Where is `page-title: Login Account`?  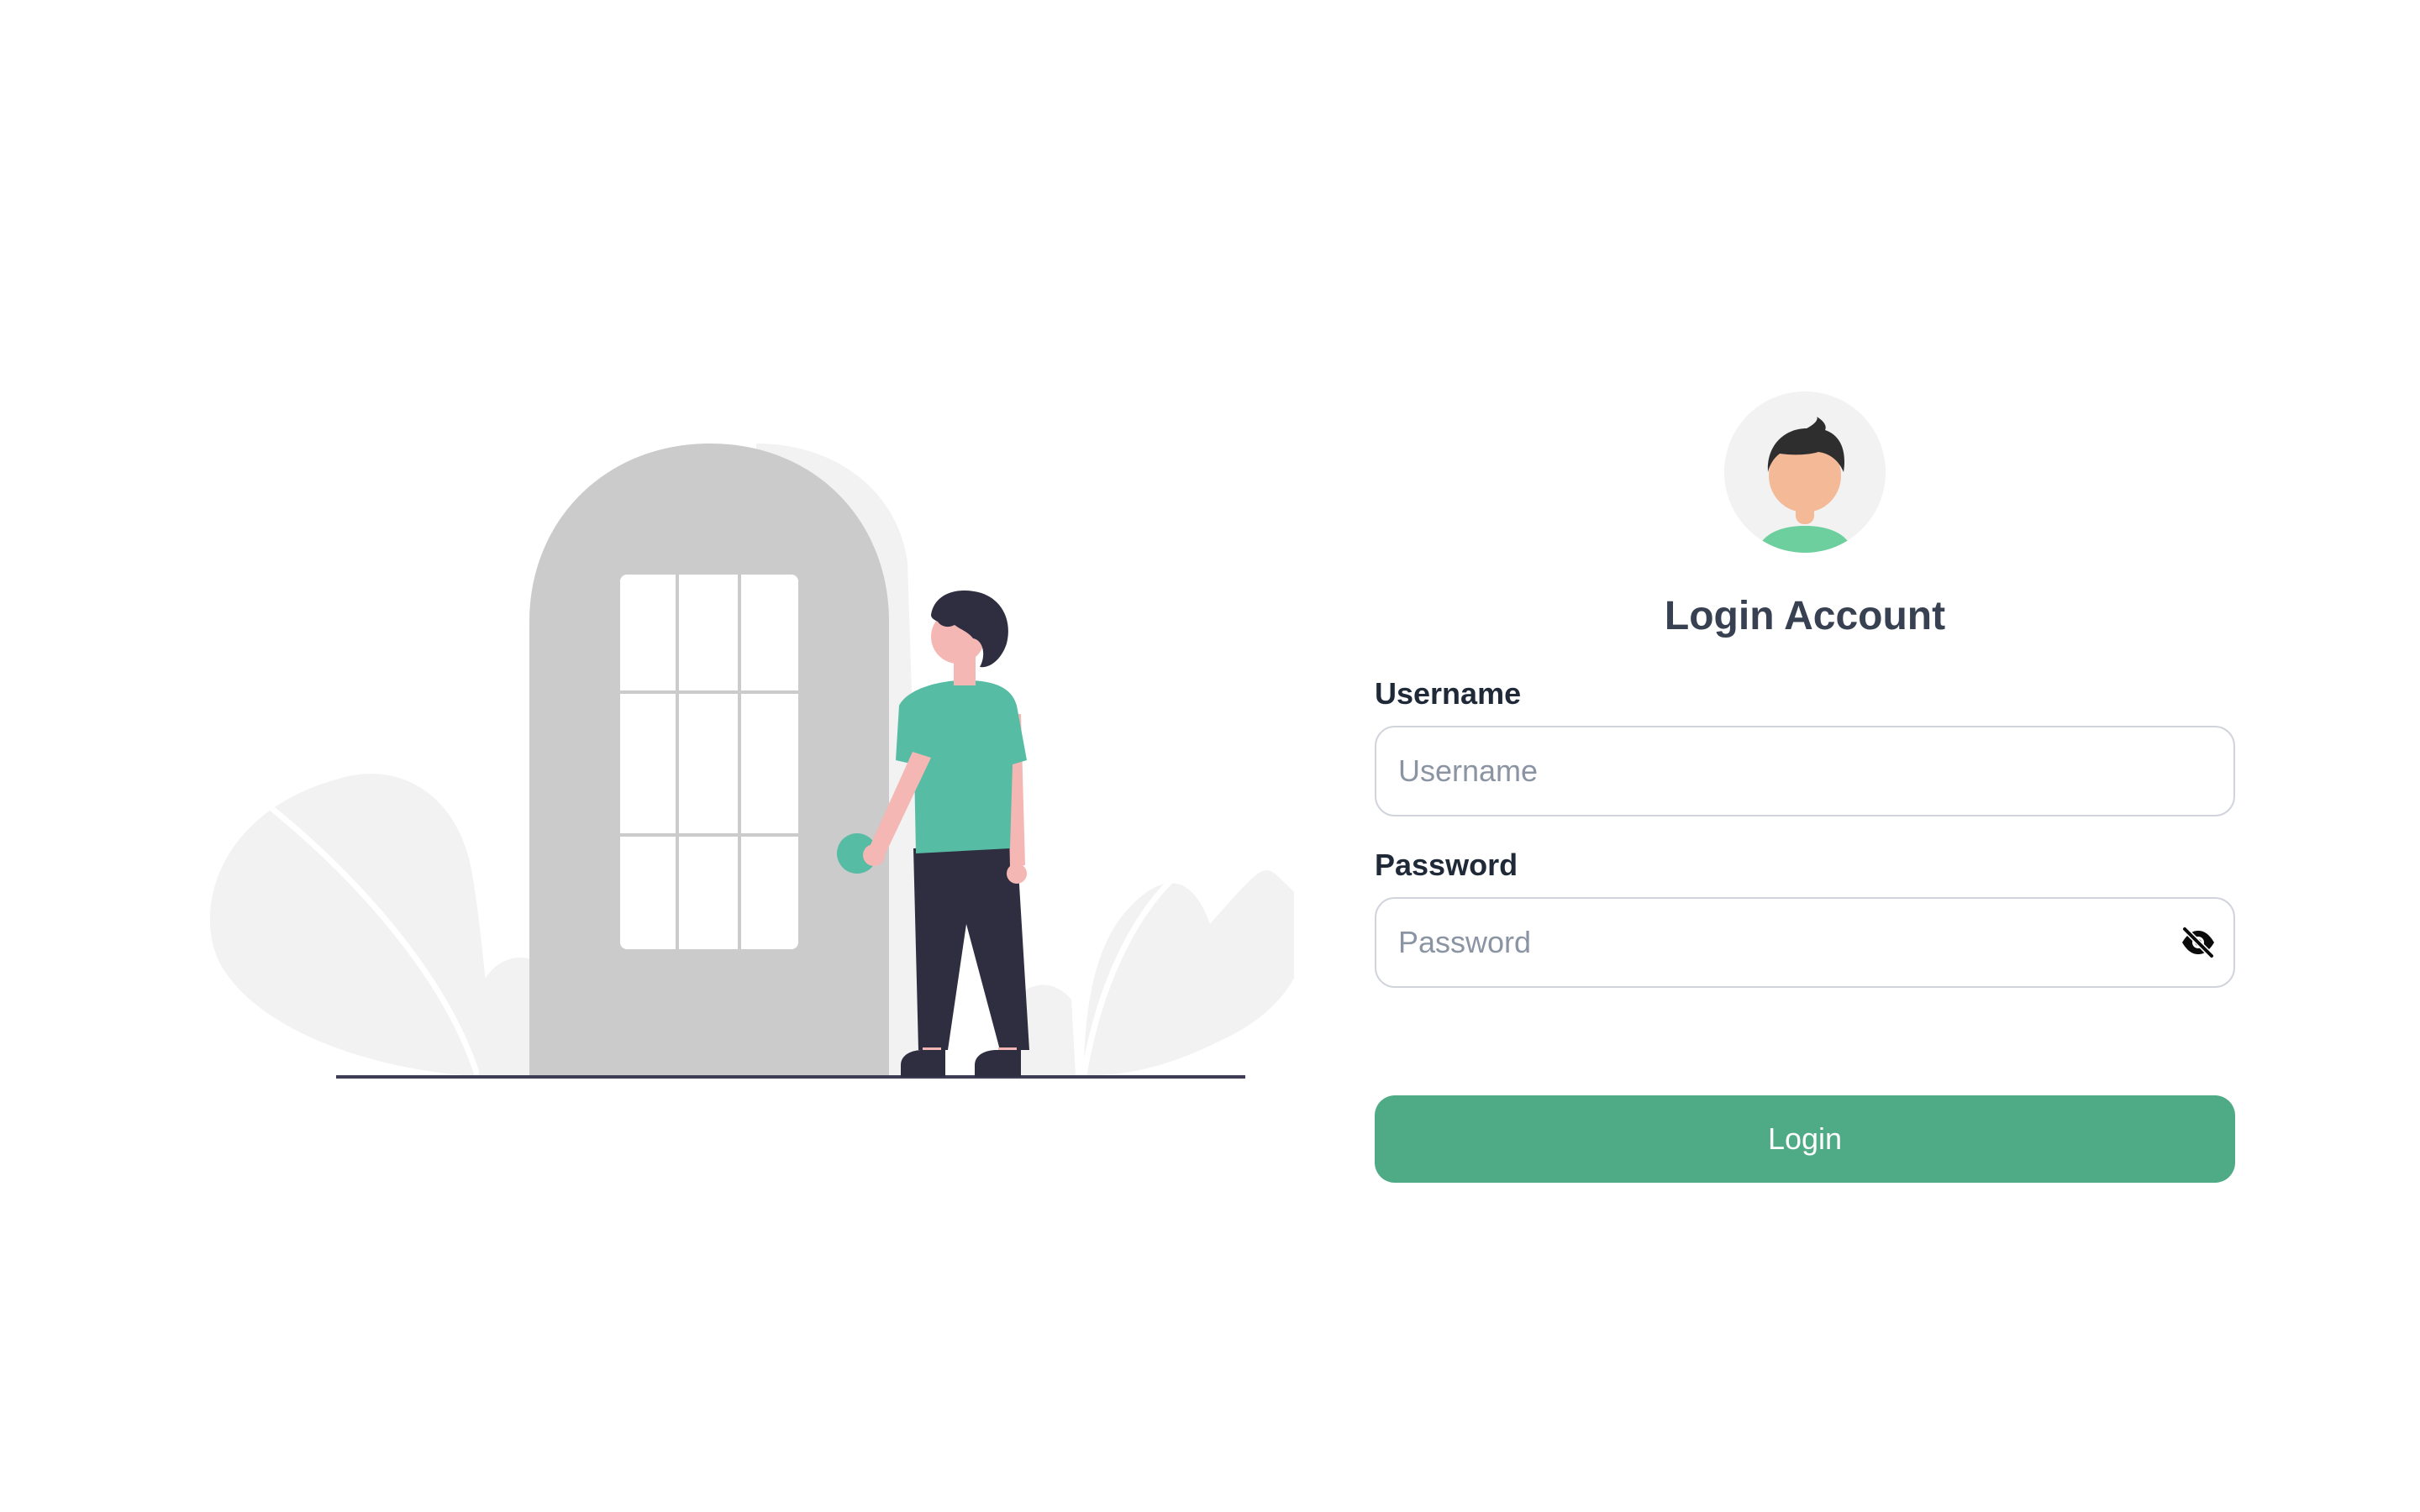 page-title: Login Account is located at coordinates (1805, 616).